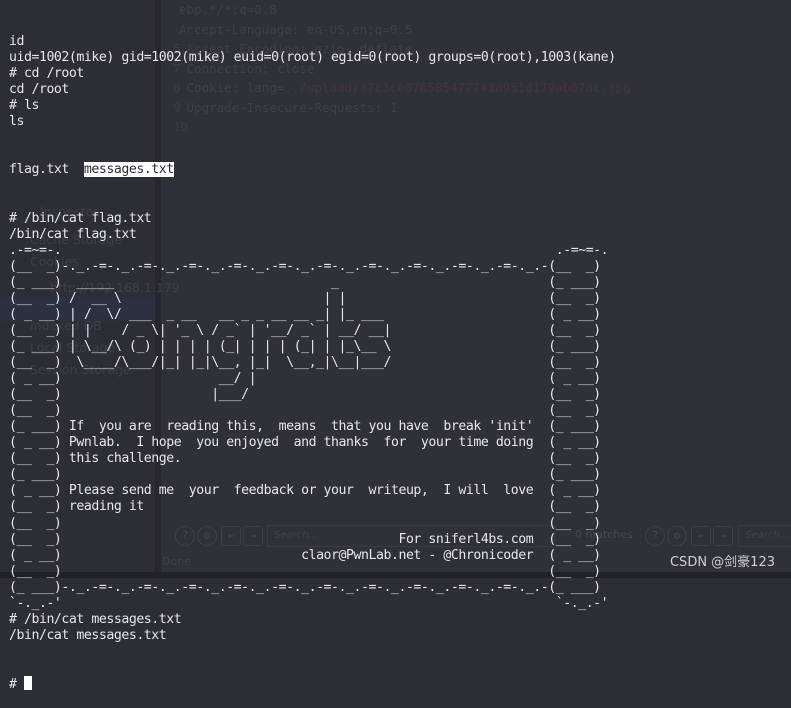 This screenshot has width=791, height=708. Describe the element at coordinates (46, 170) in the screenshot. I see `ls-file-flag: flag.txt` at that location.